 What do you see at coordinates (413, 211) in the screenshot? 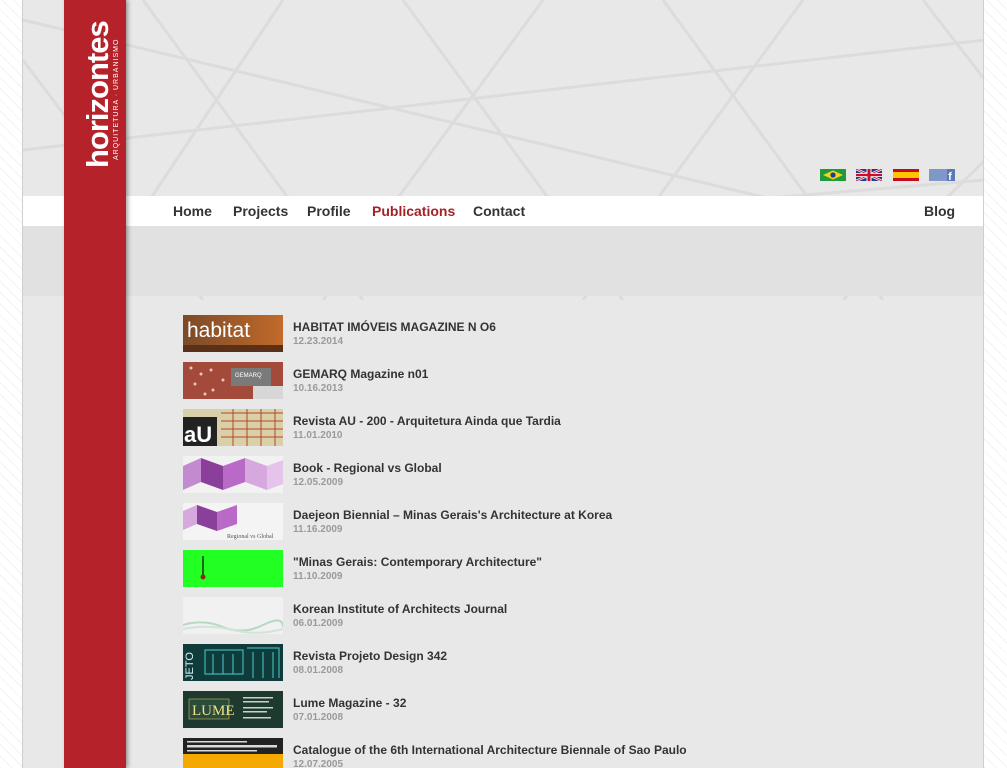
I see `nav-publications: Publications` at bounding box center [413, 211].